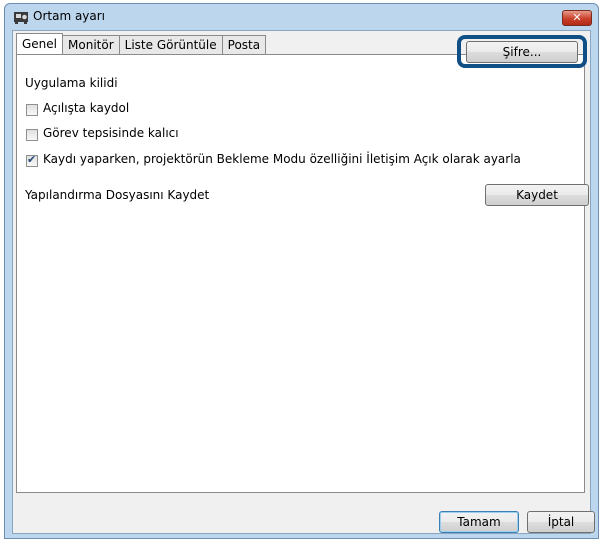  I want to click on projector-icon, so click(21, 18).